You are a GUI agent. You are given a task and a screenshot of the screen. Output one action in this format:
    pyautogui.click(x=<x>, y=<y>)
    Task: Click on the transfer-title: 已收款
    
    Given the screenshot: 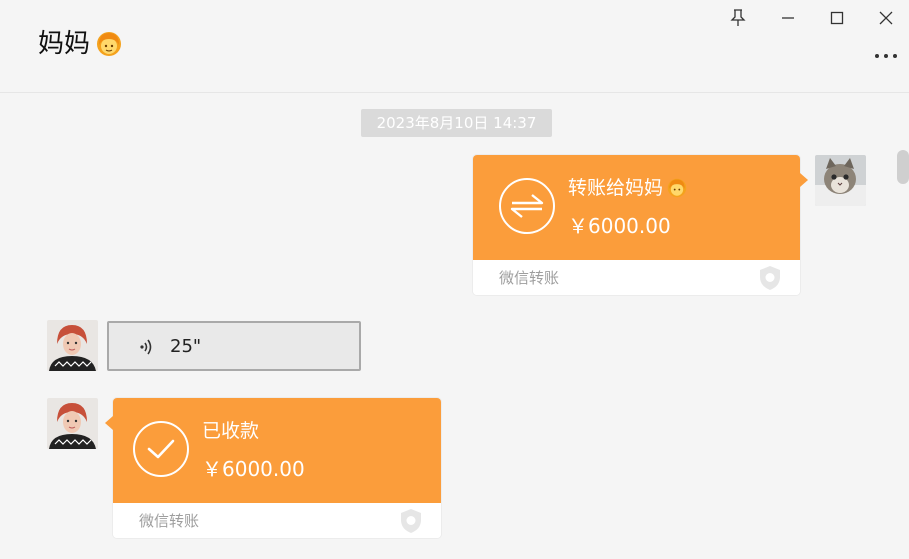 What is the action you would take?
    pyautogui.click(x=231, y=431)
    